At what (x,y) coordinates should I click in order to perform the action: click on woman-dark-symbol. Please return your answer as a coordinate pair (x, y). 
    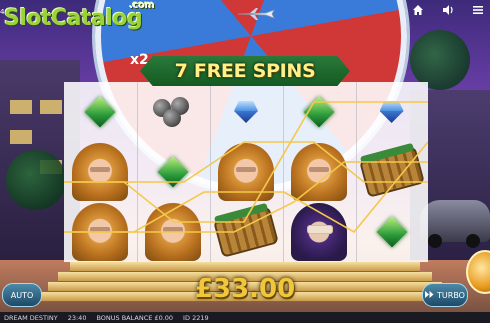
    Looking at the image, I should click on (318, 232).